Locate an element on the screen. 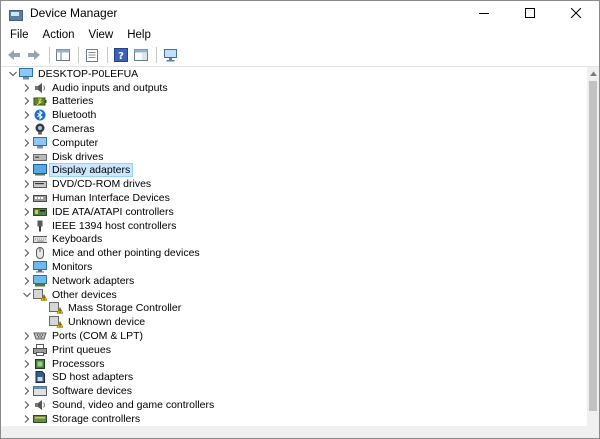 The width and height of the screenshot is (600, 439). tree-item-dvd-cd-rom-drives: DVD/CD-ROM drives is located at coordinates (294, 184).